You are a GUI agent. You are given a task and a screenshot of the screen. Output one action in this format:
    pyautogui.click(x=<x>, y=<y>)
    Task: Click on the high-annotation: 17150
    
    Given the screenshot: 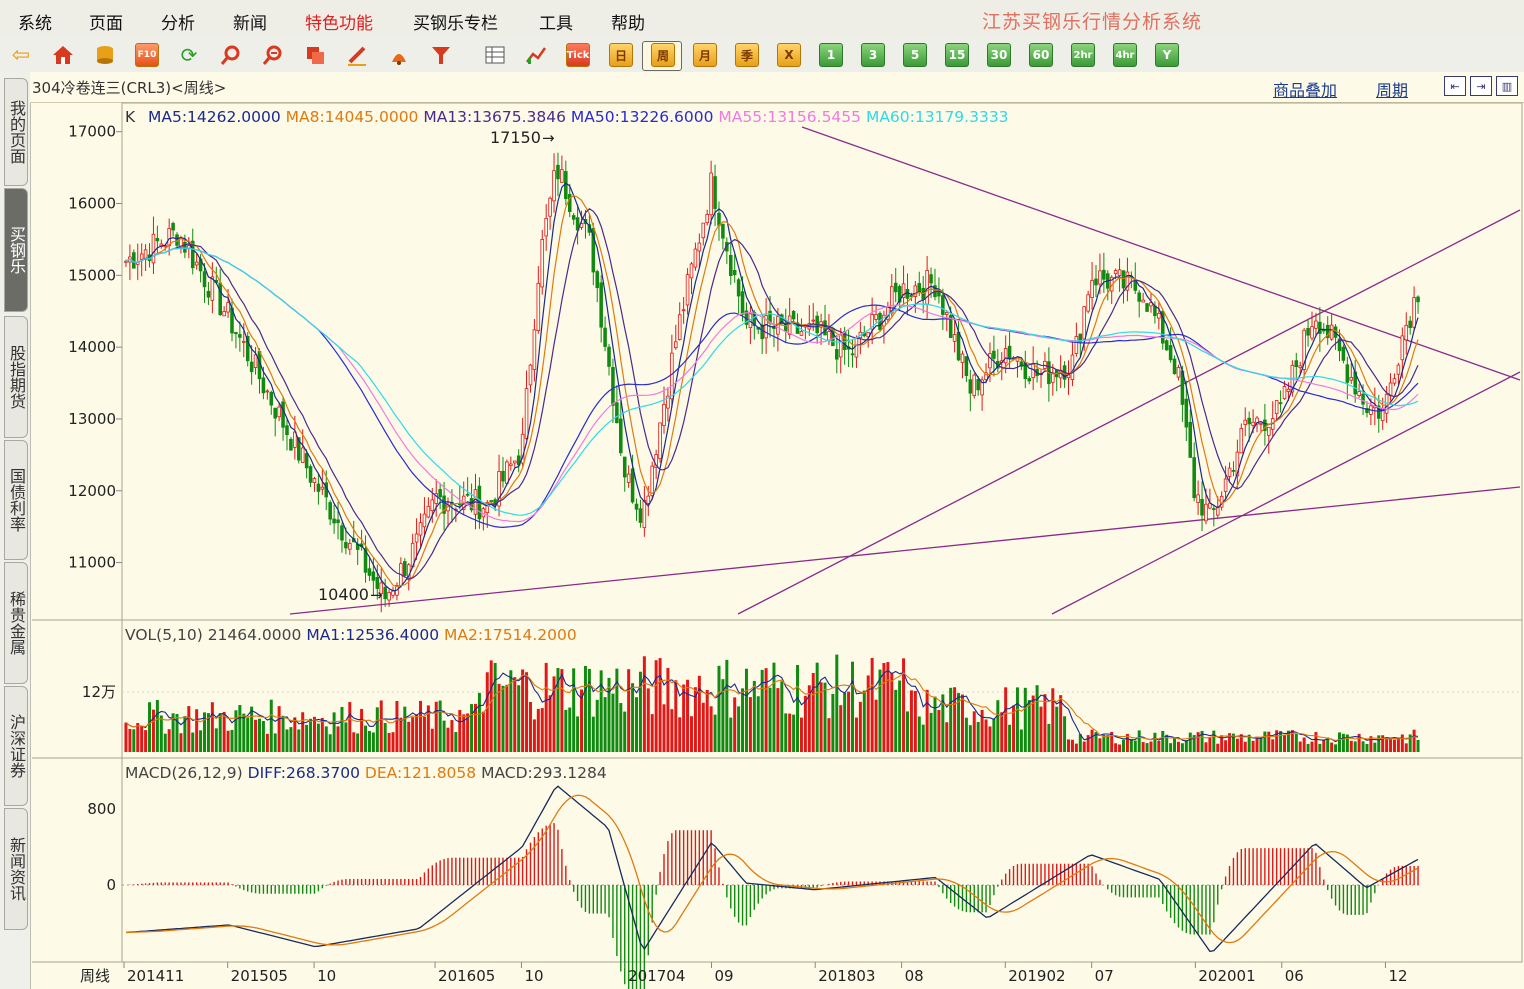 What is the action you would take?
    pyautogui.click(x=515, y=137)
    